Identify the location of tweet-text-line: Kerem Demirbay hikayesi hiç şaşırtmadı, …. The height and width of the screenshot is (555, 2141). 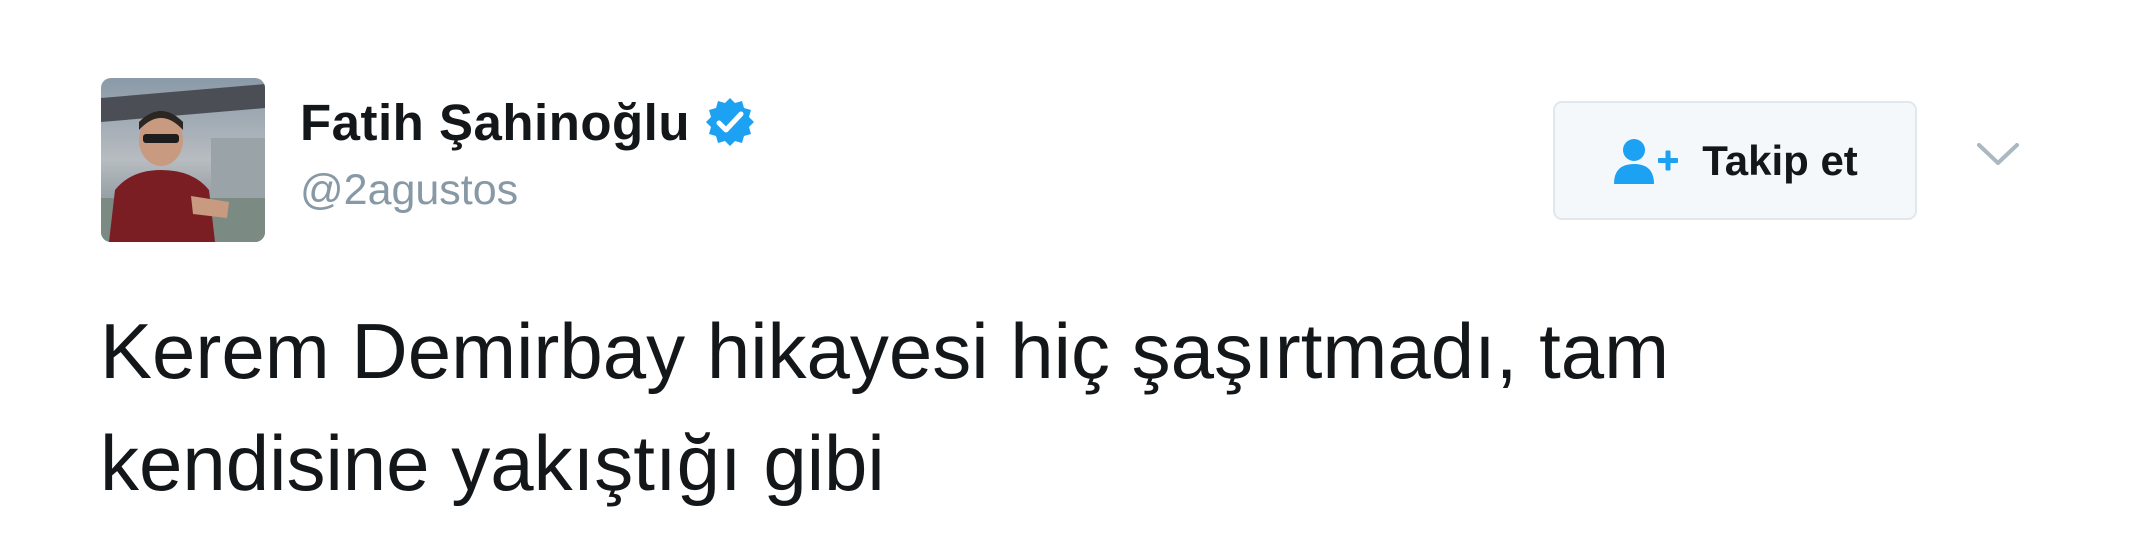
(885, 351).